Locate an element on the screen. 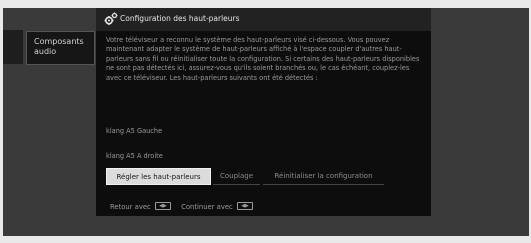  dialog-title: Configuration des haut-parleurs is located at coordinates (180, 18).